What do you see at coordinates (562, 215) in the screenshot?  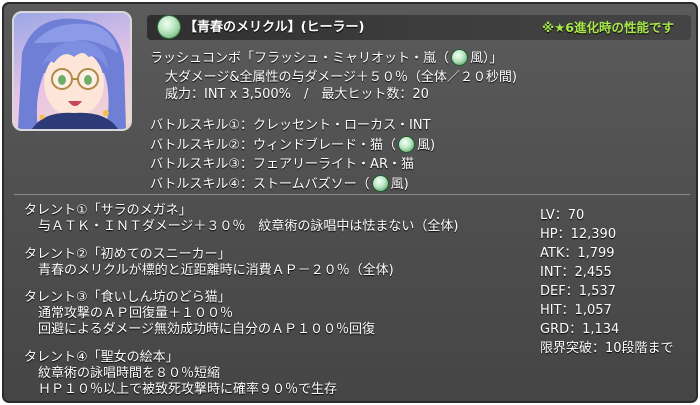 I see `stat-lv: LV：70` at bounding box center [562, 215].